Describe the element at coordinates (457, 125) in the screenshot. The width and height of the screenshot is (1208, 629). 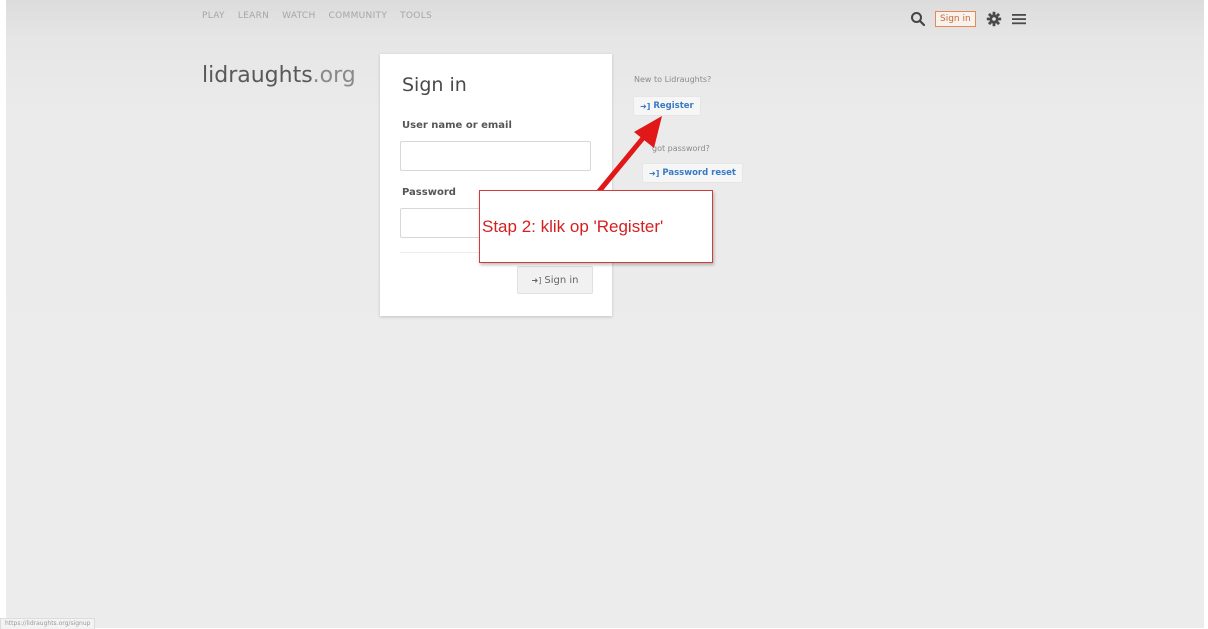
I see `username-label: User name or email` at that location.